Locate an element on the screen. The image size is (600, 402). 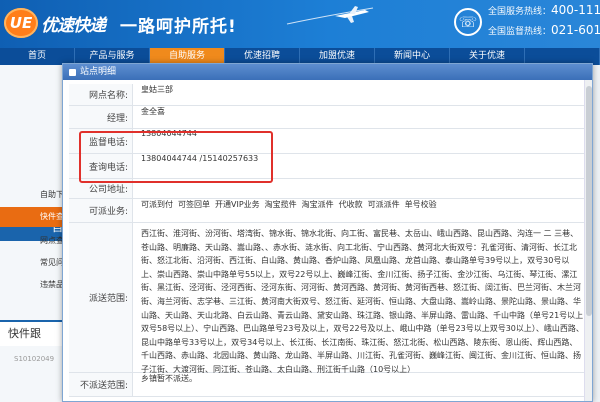
outlet-name-value: 皇姑三部 is located at coordinates (157, 89).